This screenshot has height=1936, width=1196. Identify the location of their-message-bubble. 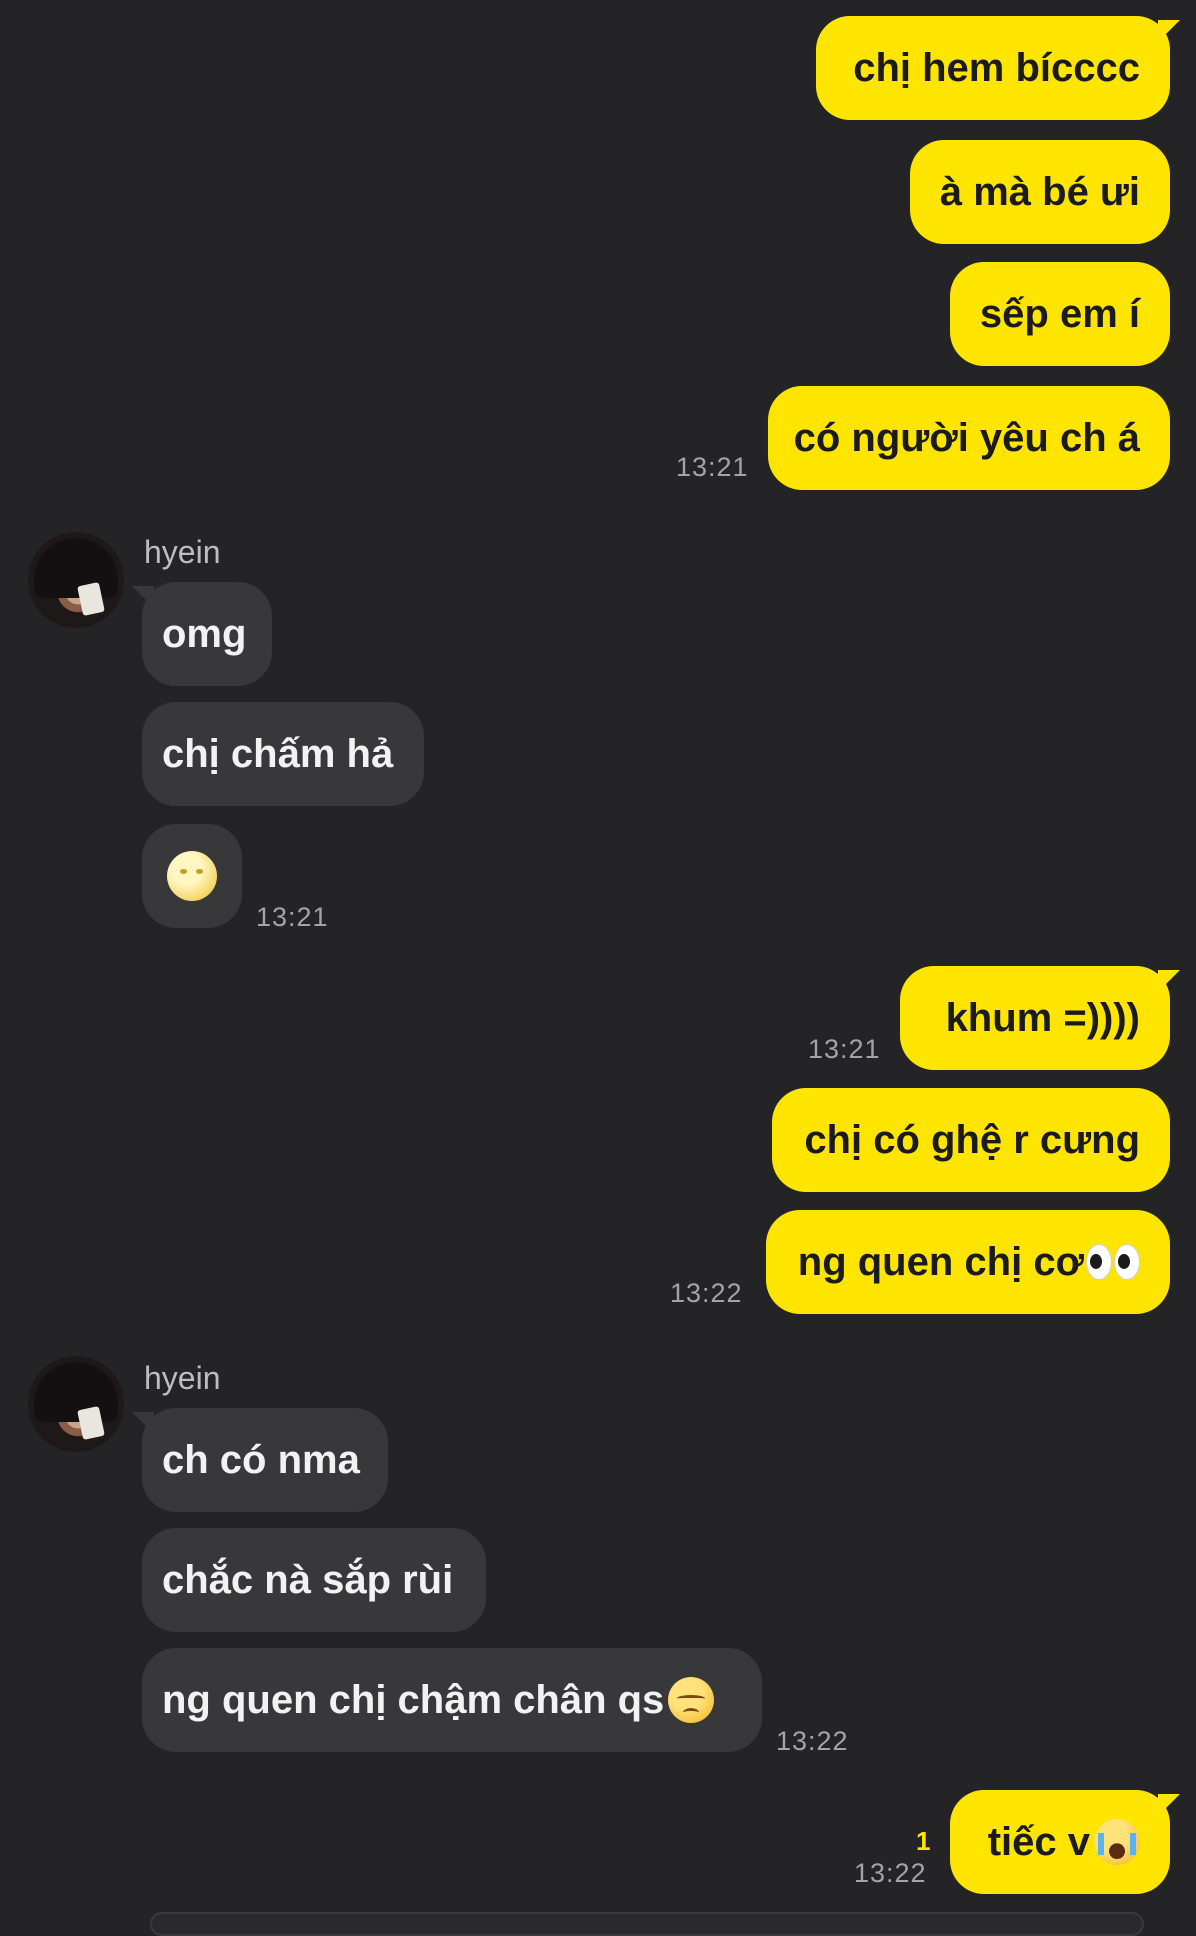
(192, 876).